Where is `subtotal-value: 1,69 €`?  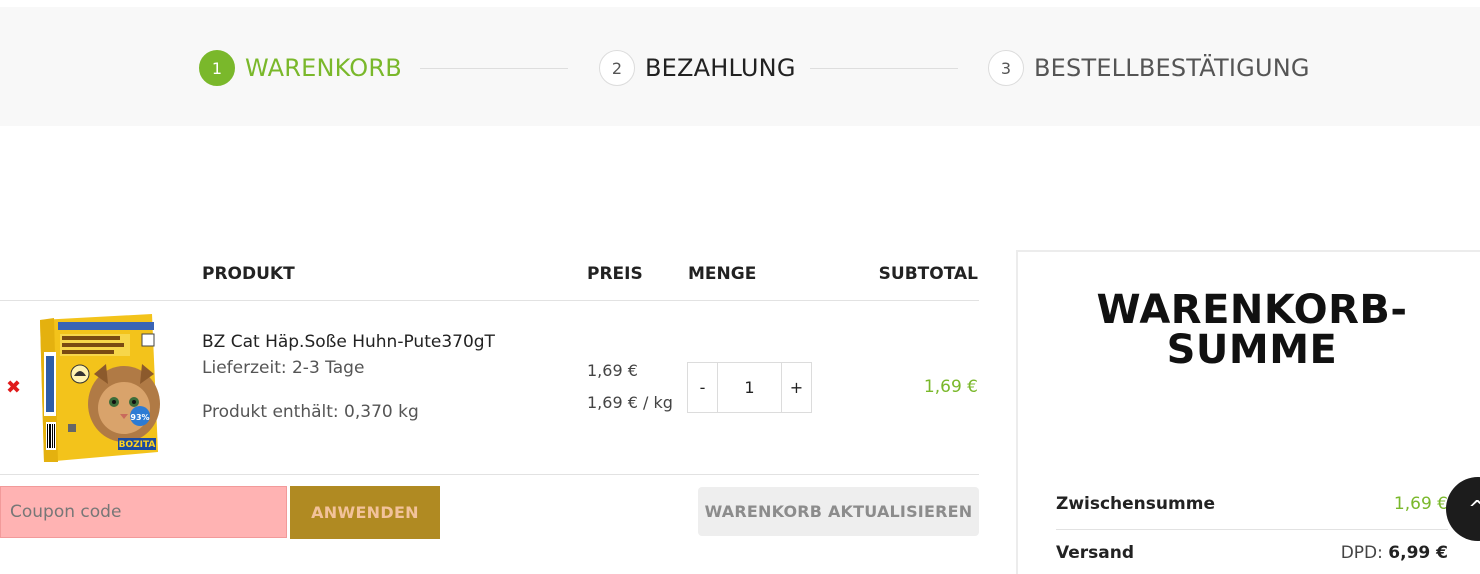 subtotal-value: 1,69 € is located at coordinates (1420, 504).